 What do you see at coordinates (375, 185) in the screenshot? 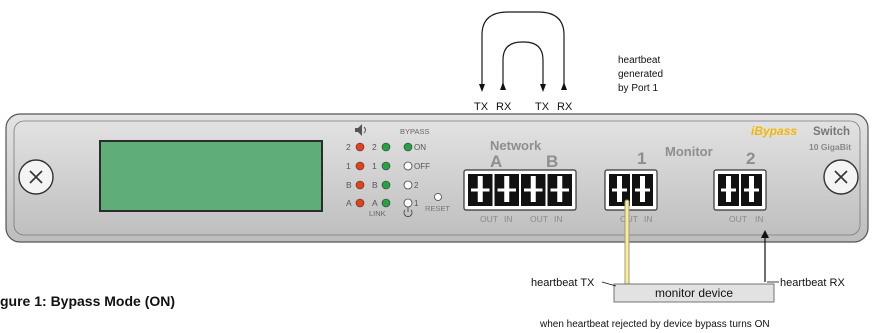
I see `led-label-mid: B` at bounding box center [375, 185].